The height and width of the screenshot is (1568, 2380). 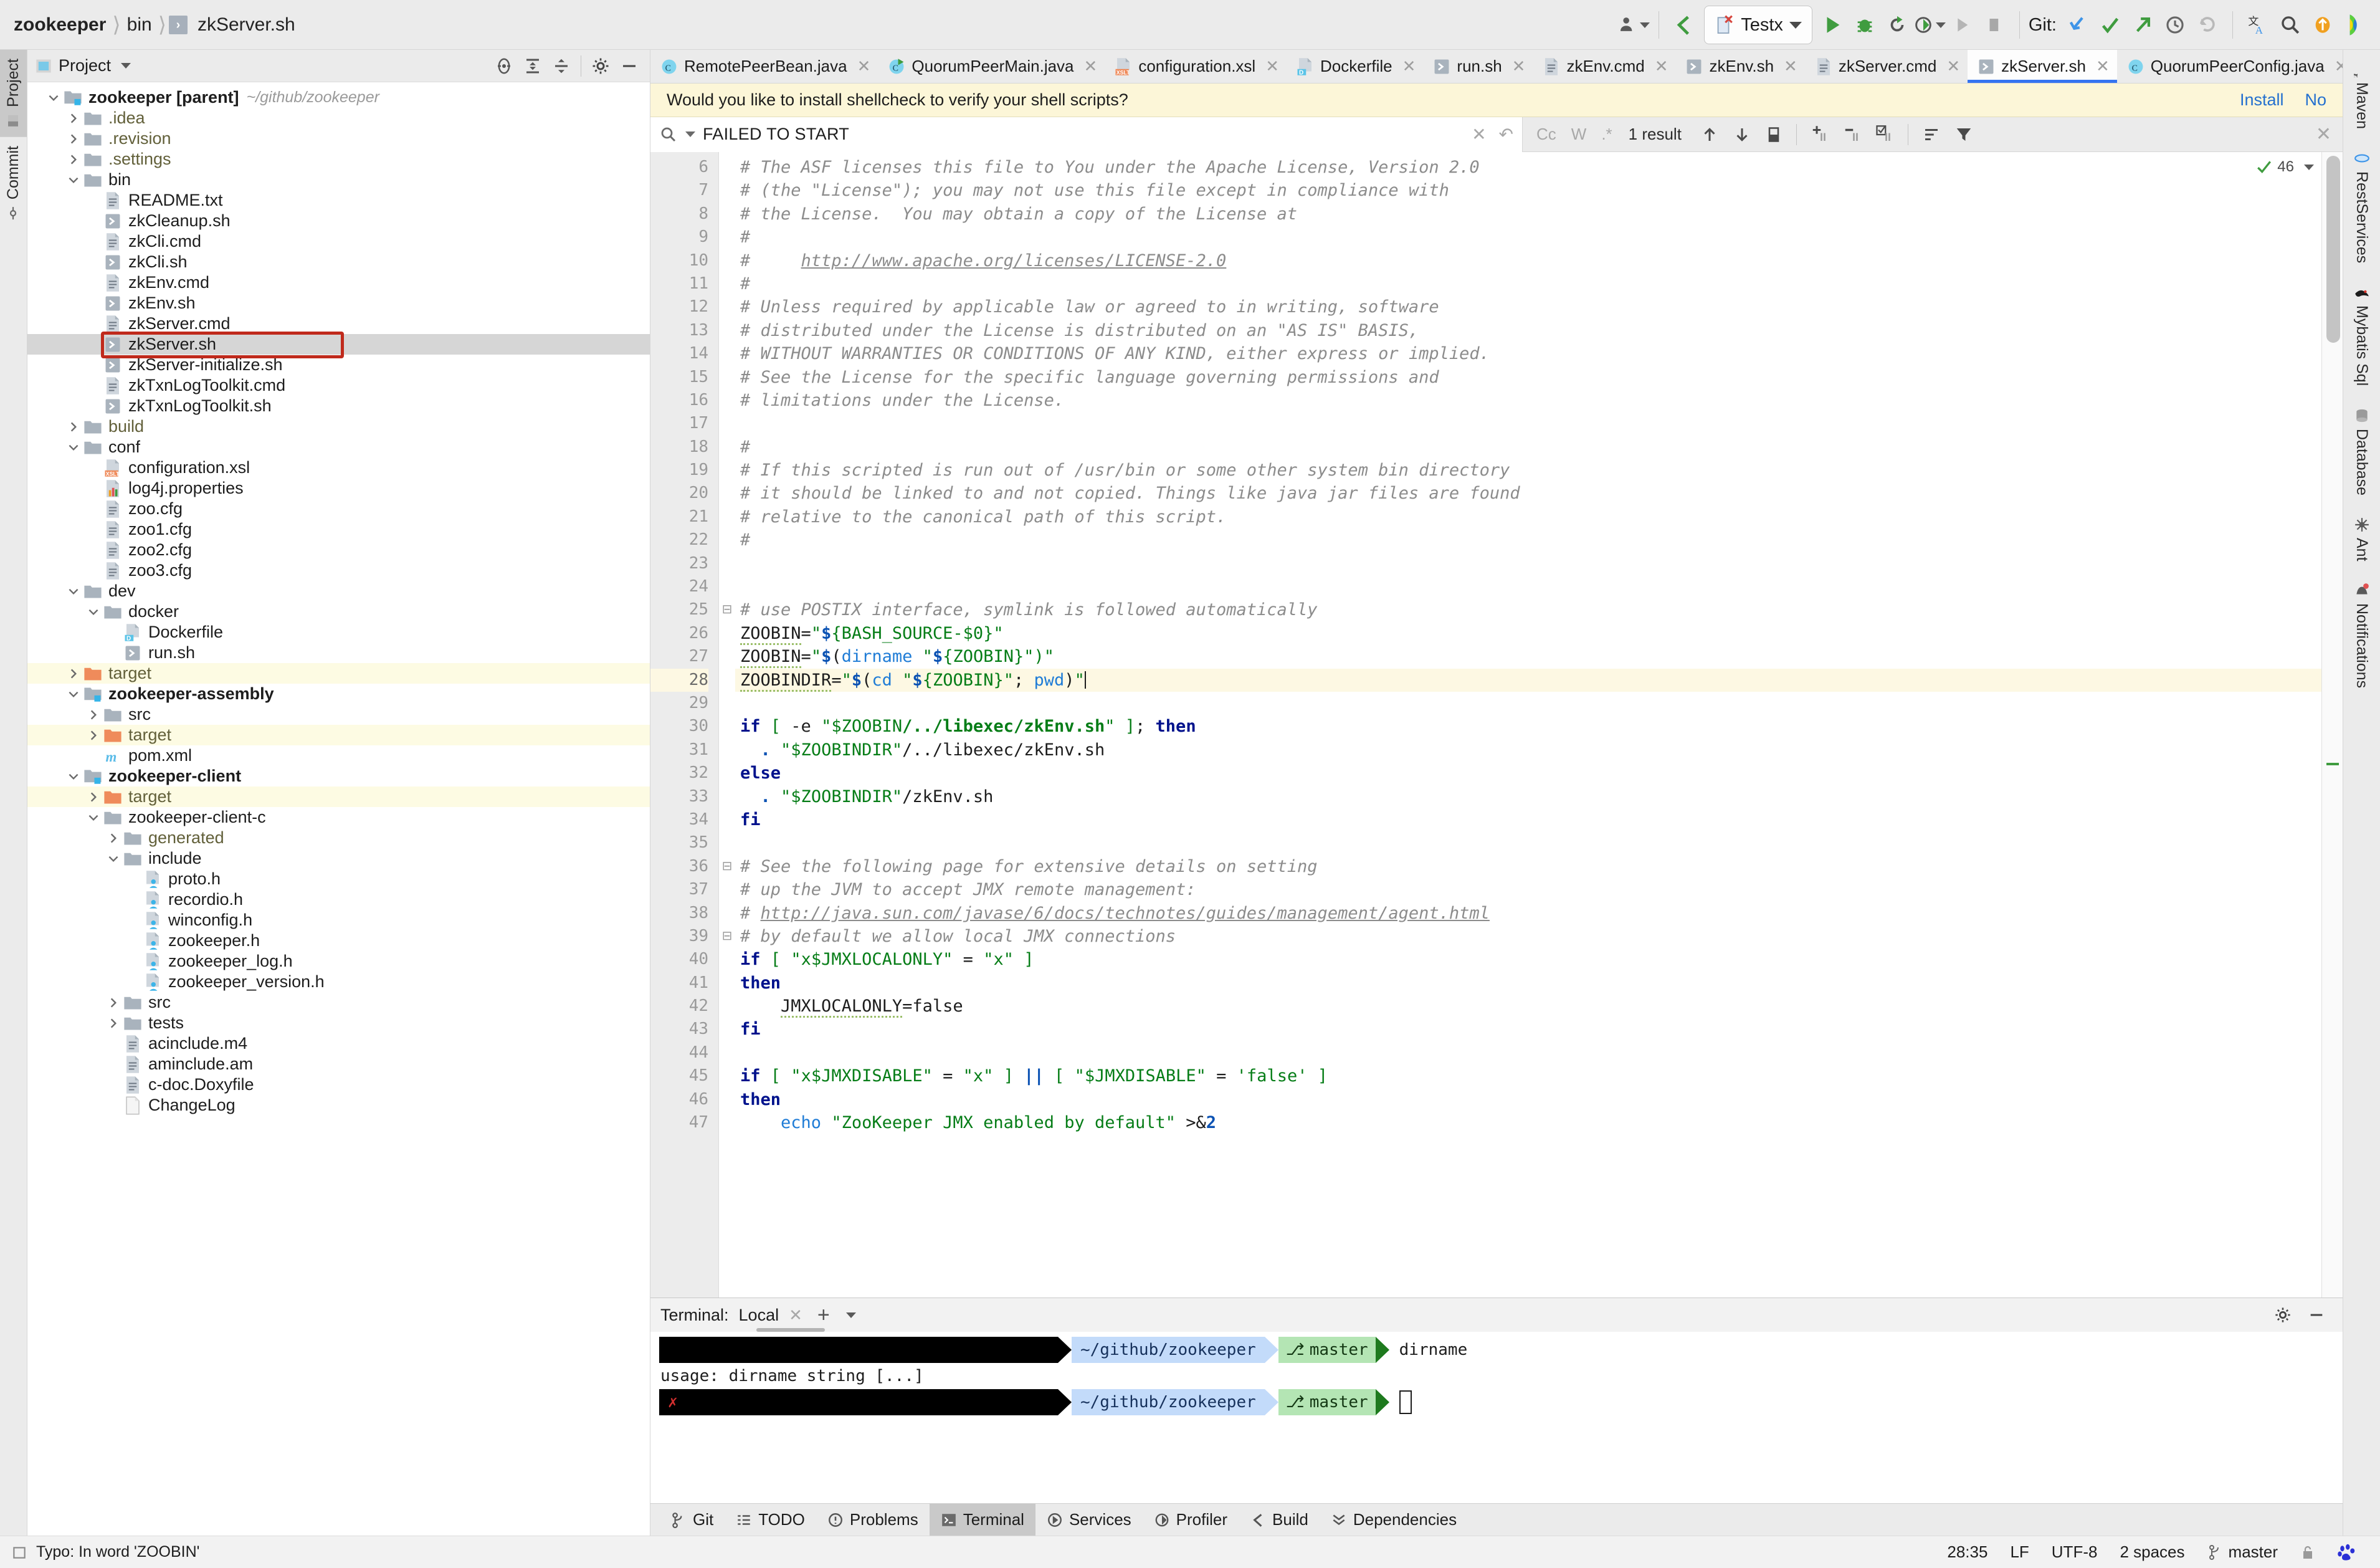 I want to click on code-line: JMXLOCALONLY=false, so click(x=1539, y=1006).